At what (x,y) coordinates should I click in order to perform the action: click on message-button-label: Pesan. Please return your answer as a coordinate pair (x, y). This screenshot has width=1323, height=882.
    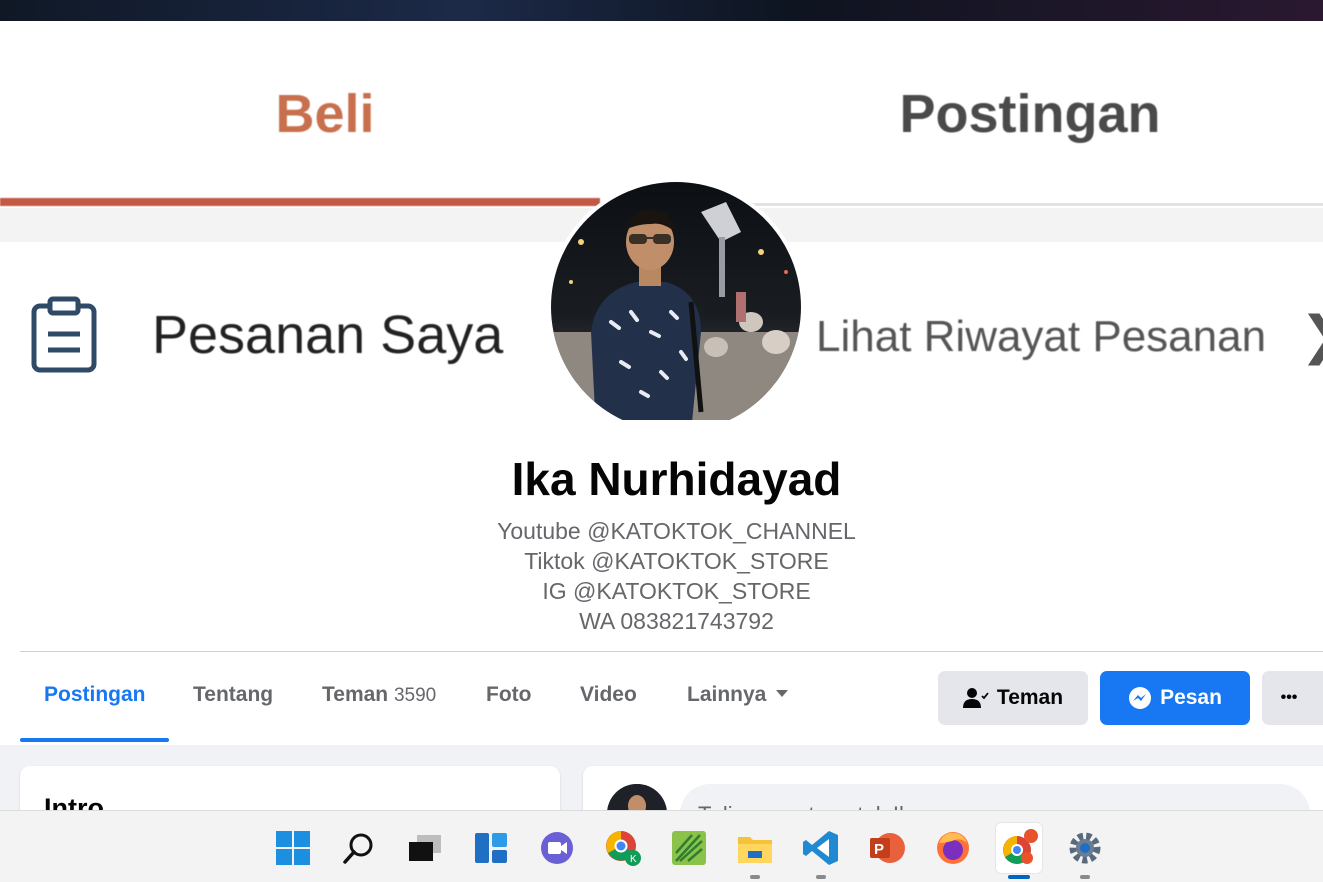
    Looking at the image, I should click on (1191, 697).